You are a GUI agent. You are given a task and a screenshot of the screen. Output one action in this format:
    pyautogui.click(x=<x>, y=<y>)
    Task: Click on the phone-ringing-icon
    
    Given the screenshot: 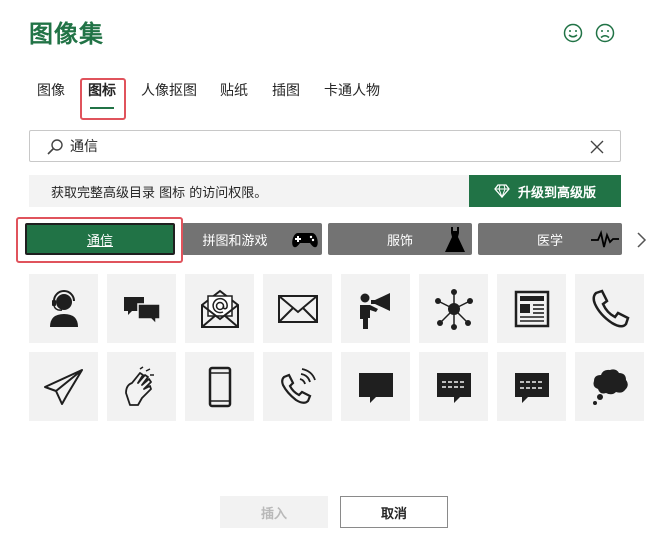 What is the action you would take?
    pyautogui.click(x=298, y=385)
    